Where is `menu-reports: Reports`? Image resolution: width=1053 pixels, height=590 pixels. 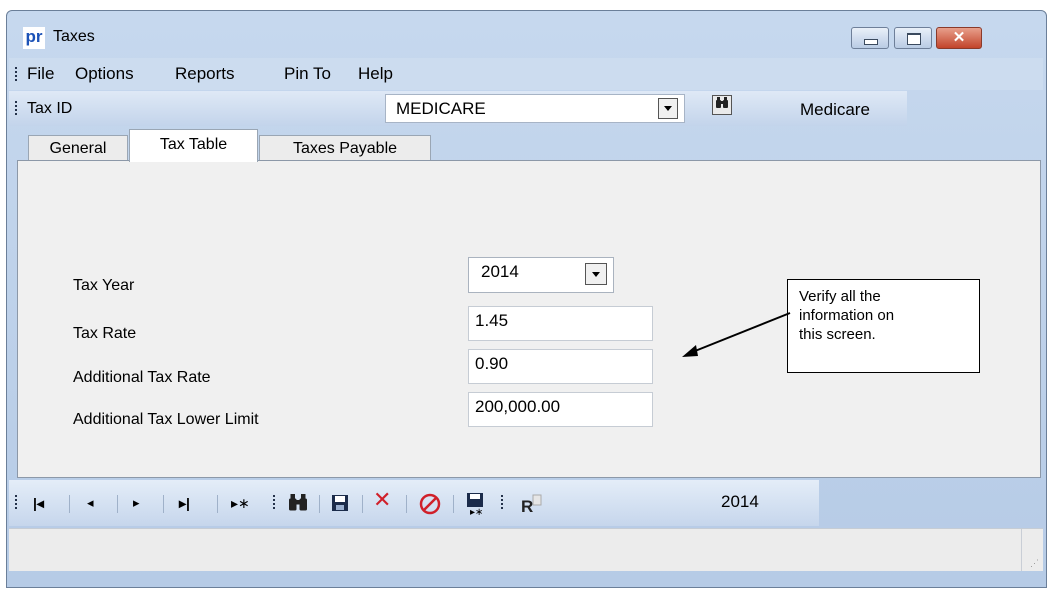
menu-reports: Reports is located at coordinates (205, 74).